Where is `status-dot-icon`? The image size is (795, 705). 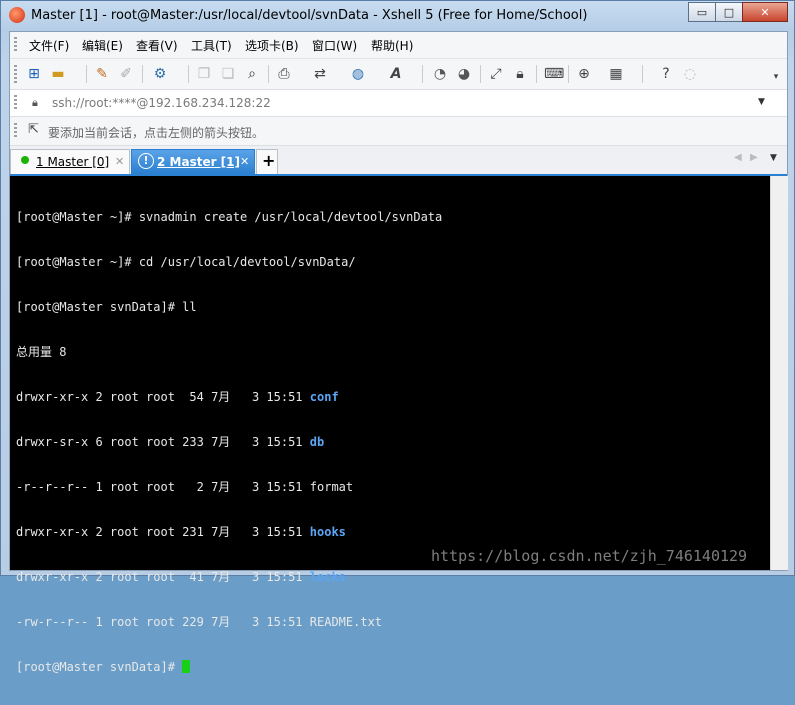
status-dot-icon is located at coordinates (25, 160).